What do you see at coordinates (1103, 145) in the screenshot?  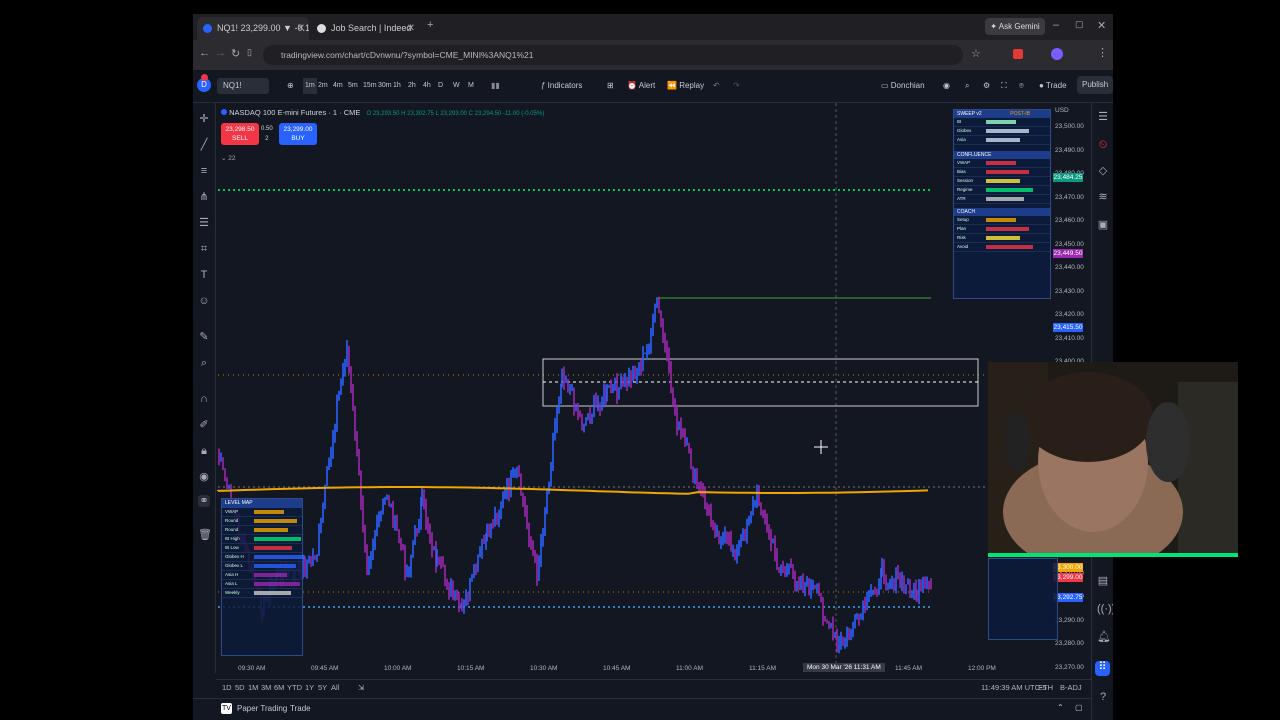 I see `alerts-clock-icon: ⏲` at bounding box center [1103, 145].